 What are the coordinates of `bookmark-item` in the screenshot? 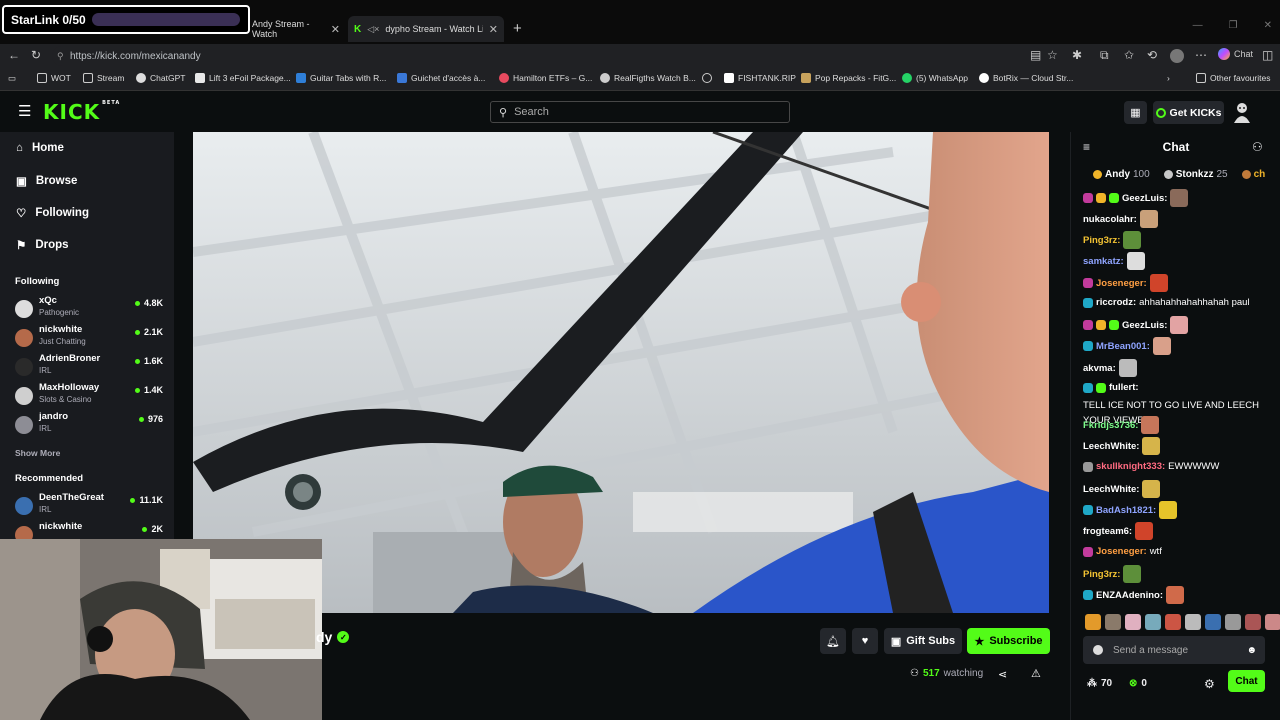 It's located at (707, 78).